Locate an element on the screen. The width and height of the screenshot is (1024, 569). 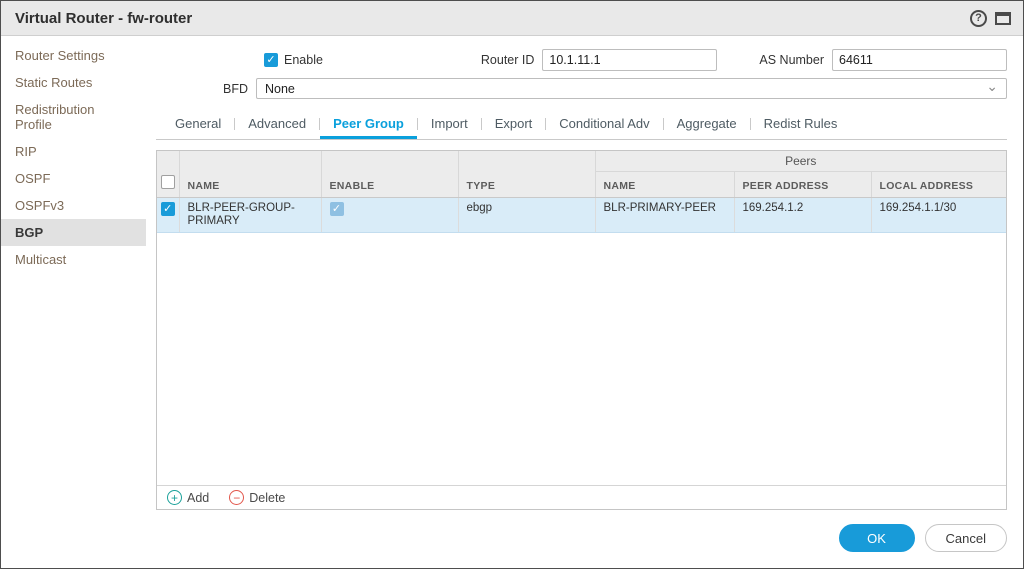
enable-checkbox: ✓ is located at coordinates (271, 60).